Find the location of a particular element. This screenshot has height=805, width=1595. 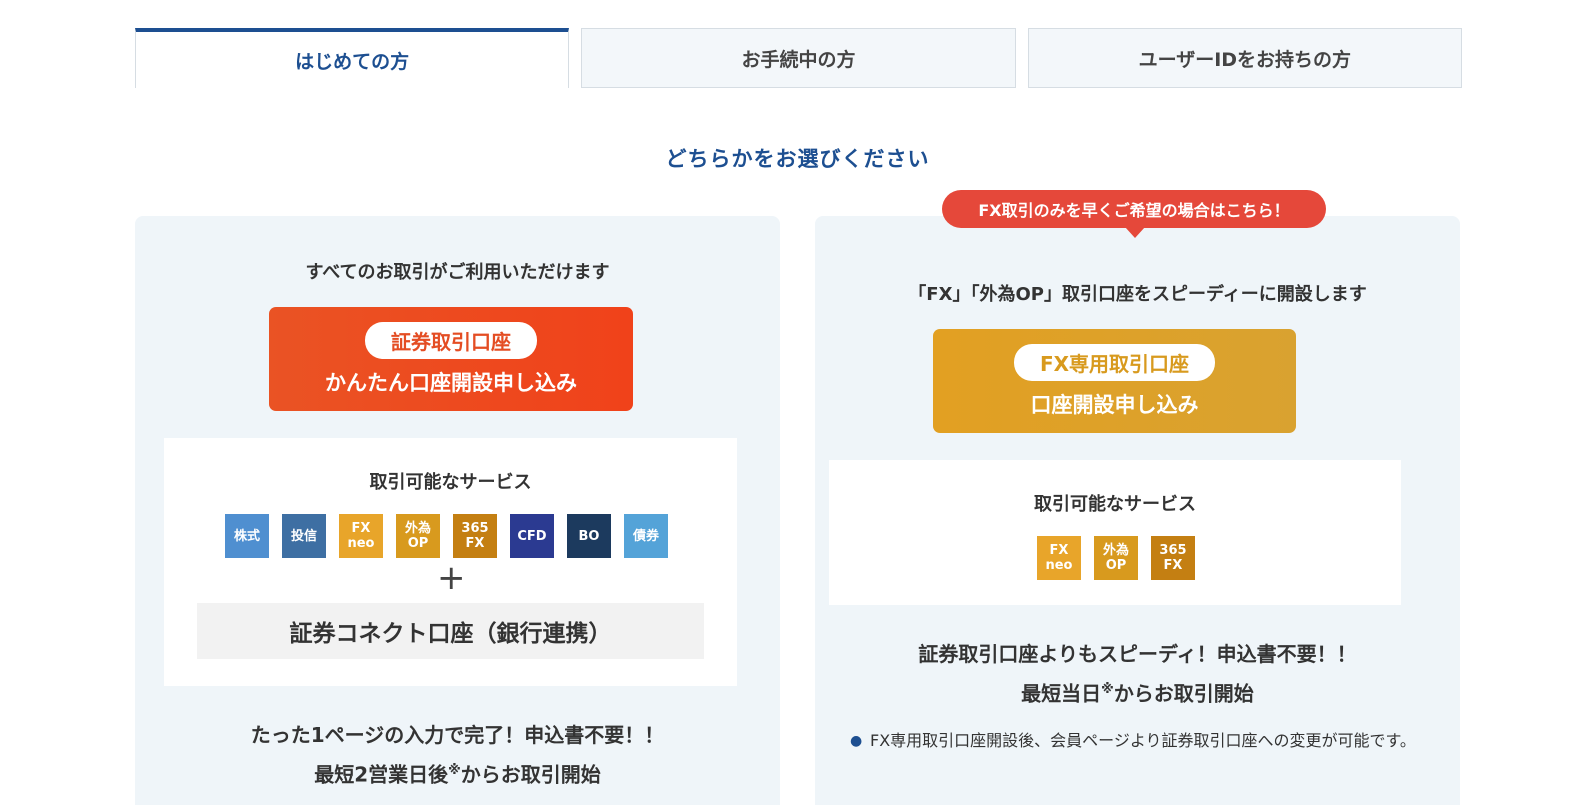

bottom-line2: 最短2営業日後※からお取引開始 is located at coordinates (457, 774).